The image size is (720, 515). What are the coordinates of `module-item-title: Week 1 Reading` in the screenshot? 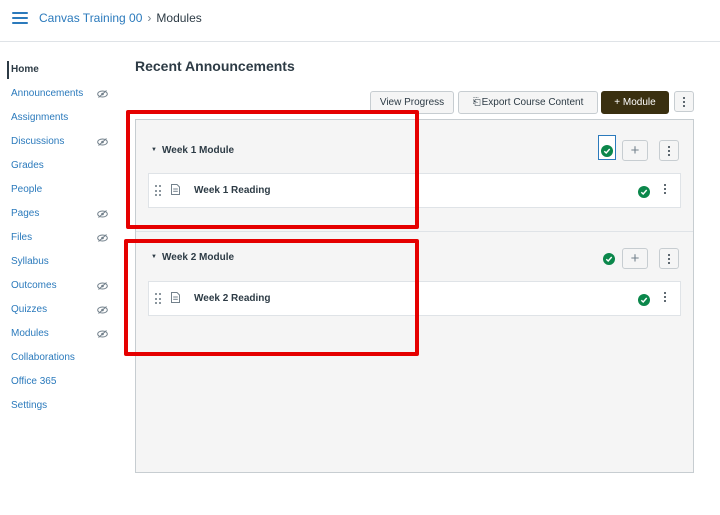 It's located at (232, 190).